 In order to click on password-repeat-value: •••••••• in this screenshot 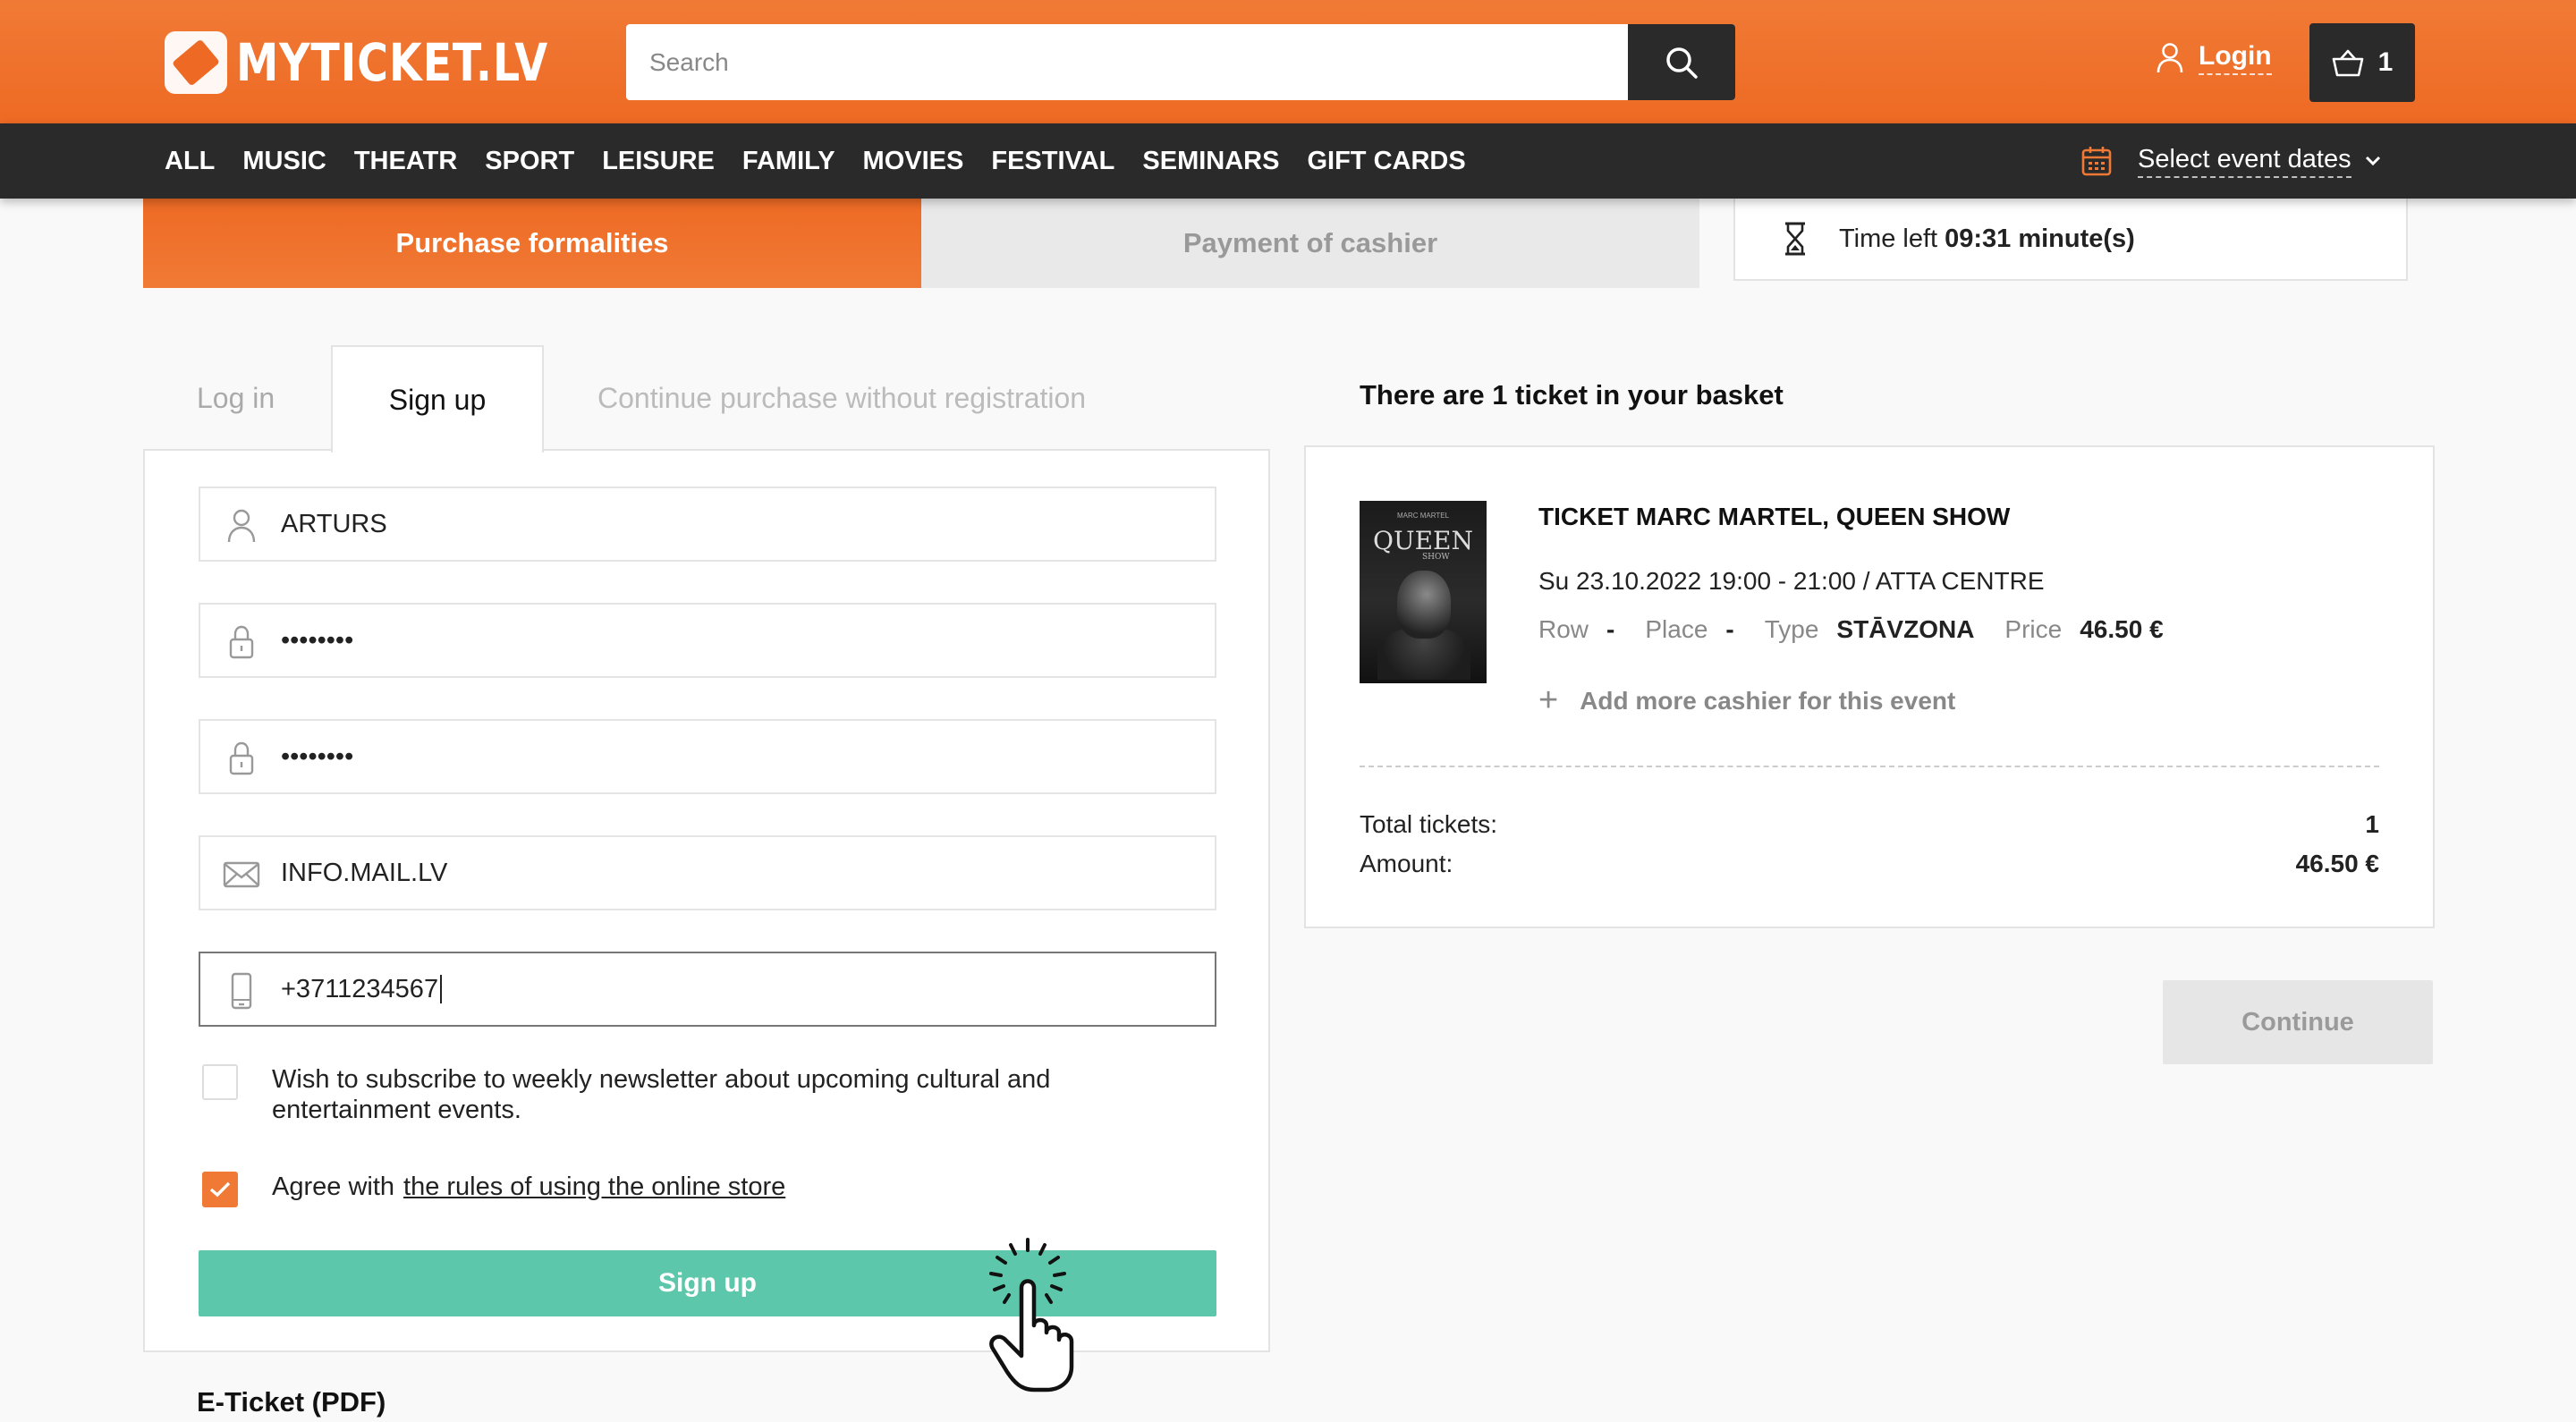, I will do `click(317, 756)`.